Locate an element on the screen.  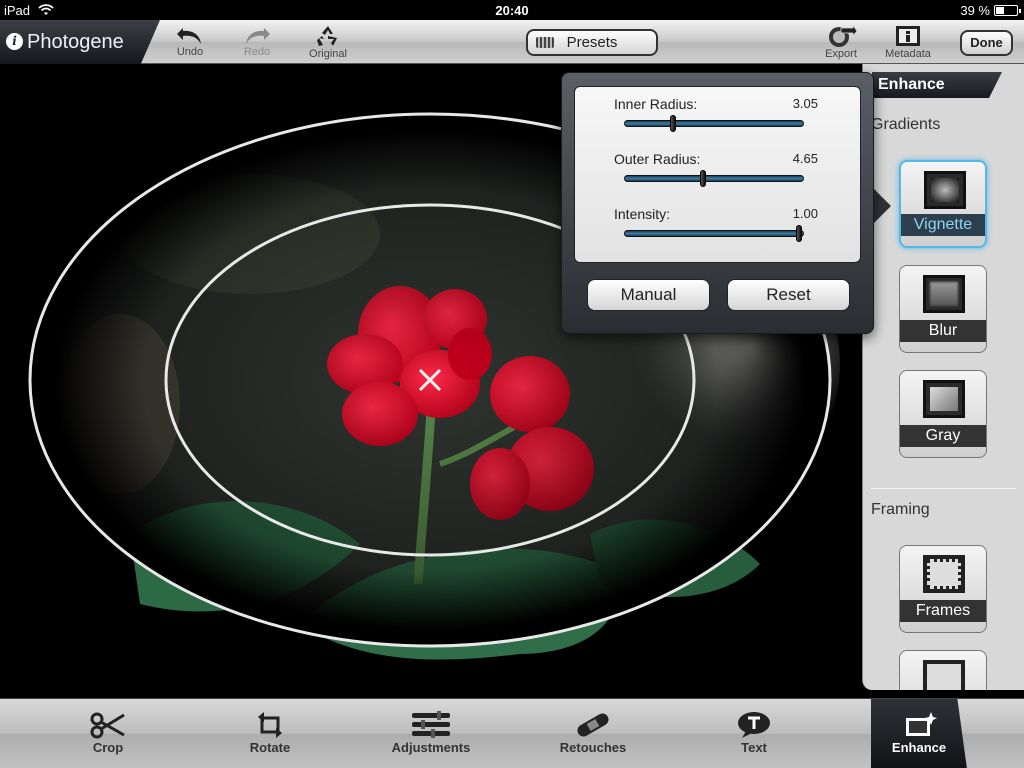
rotate-icon is located at coordinates (270, 725).